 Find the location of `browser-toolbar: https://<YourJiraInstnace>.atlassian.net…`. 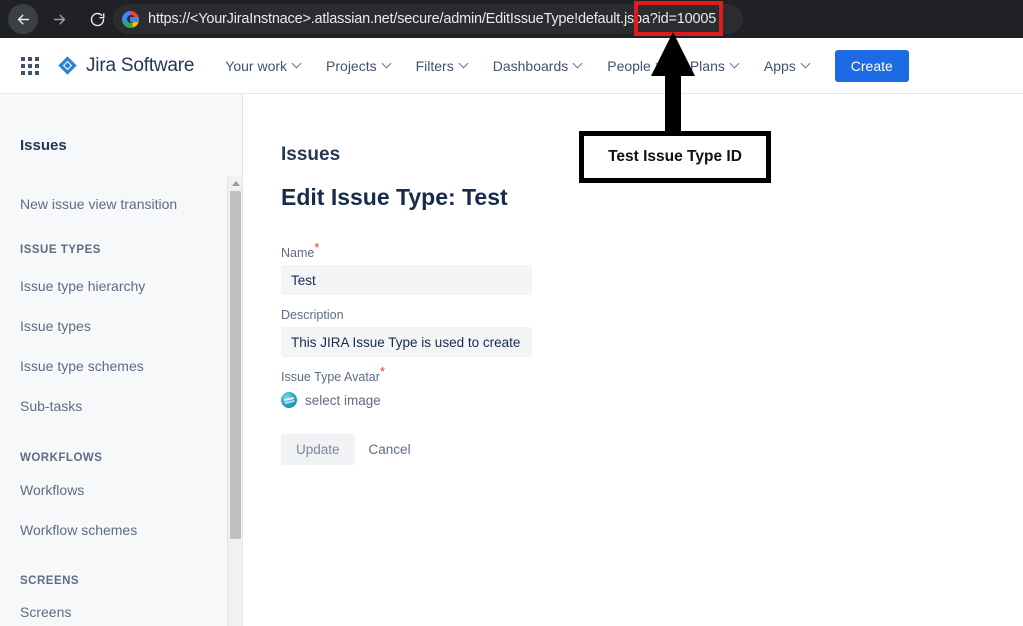

browser-toolbar: https://<YourJiraInstnace>.atlassian.net… is located at coordinates (511, 19).